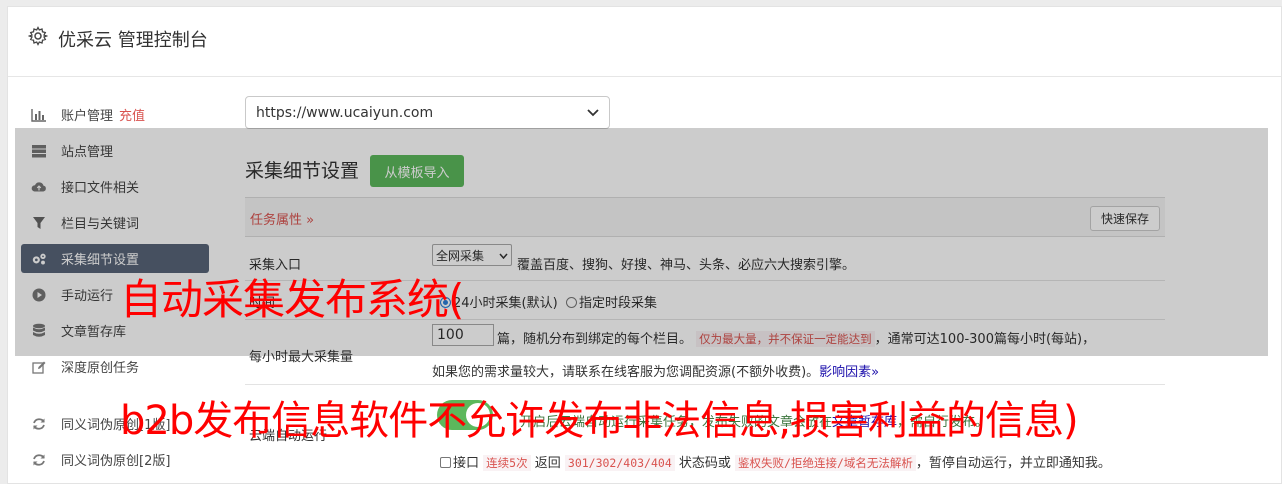 Image resolution: width=1282 pixels, height=484 pixels. I want to click on max-text3: 如果您的需求量较大，请联系在线客服为您调配资源(不额外收费)。, so click(626, 372).